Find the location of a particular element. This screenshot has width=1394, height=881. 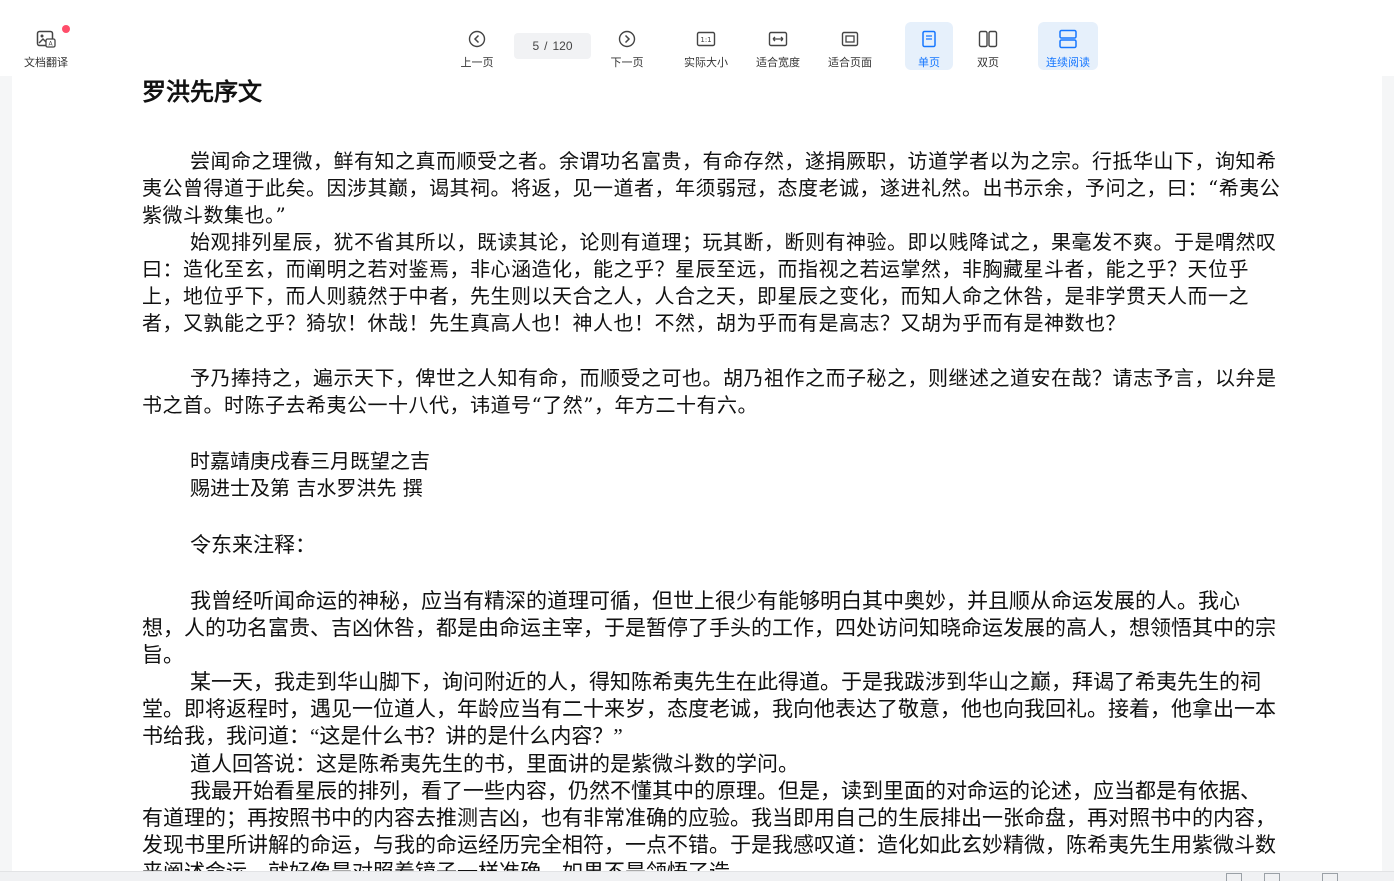

fit-width-button: 适合宽度 is located at coordinates (778, 46).